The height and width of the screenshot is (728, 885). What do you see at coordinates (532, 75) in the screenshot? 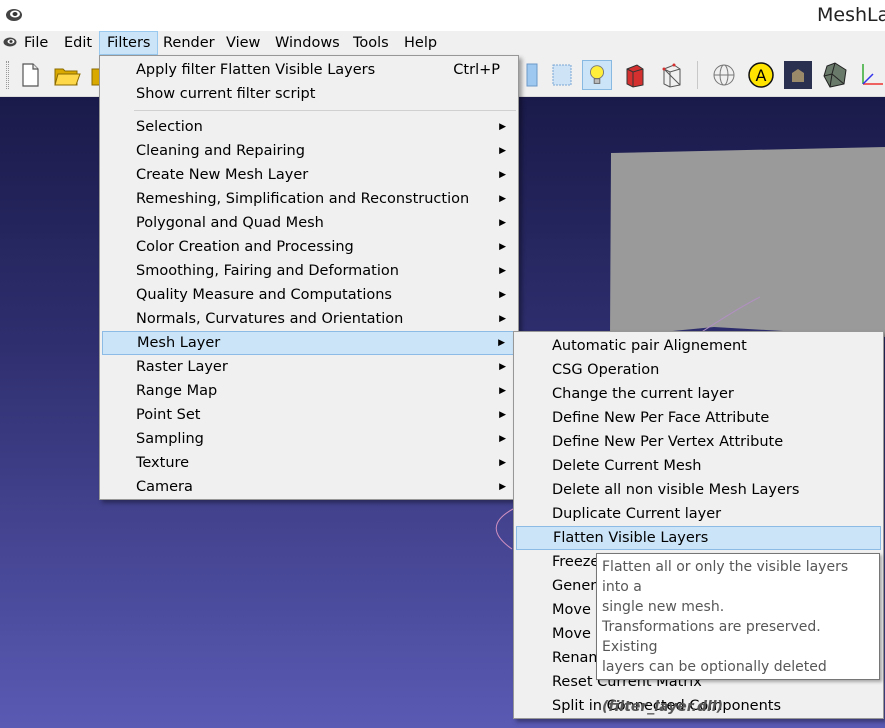
I see `mesh-layer-icon` at bounding box center [532, 75].